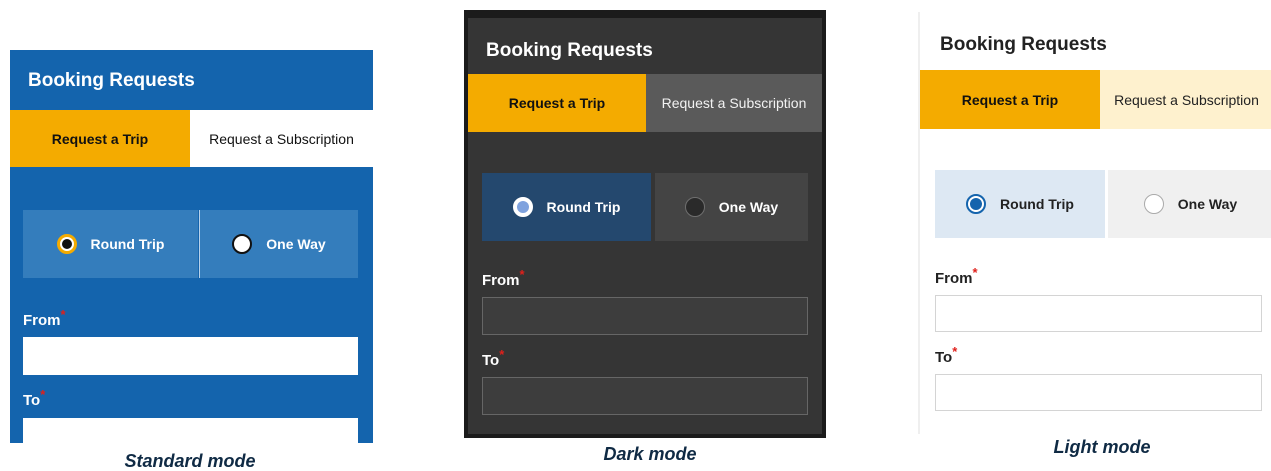 Image resolution: width=1271 pixels, height=471 pixels. What do you see at coordinates (190, 461) in the screenshot?
I see `caption-standard-mode: Standard mode` at bounding box center [190, 461].